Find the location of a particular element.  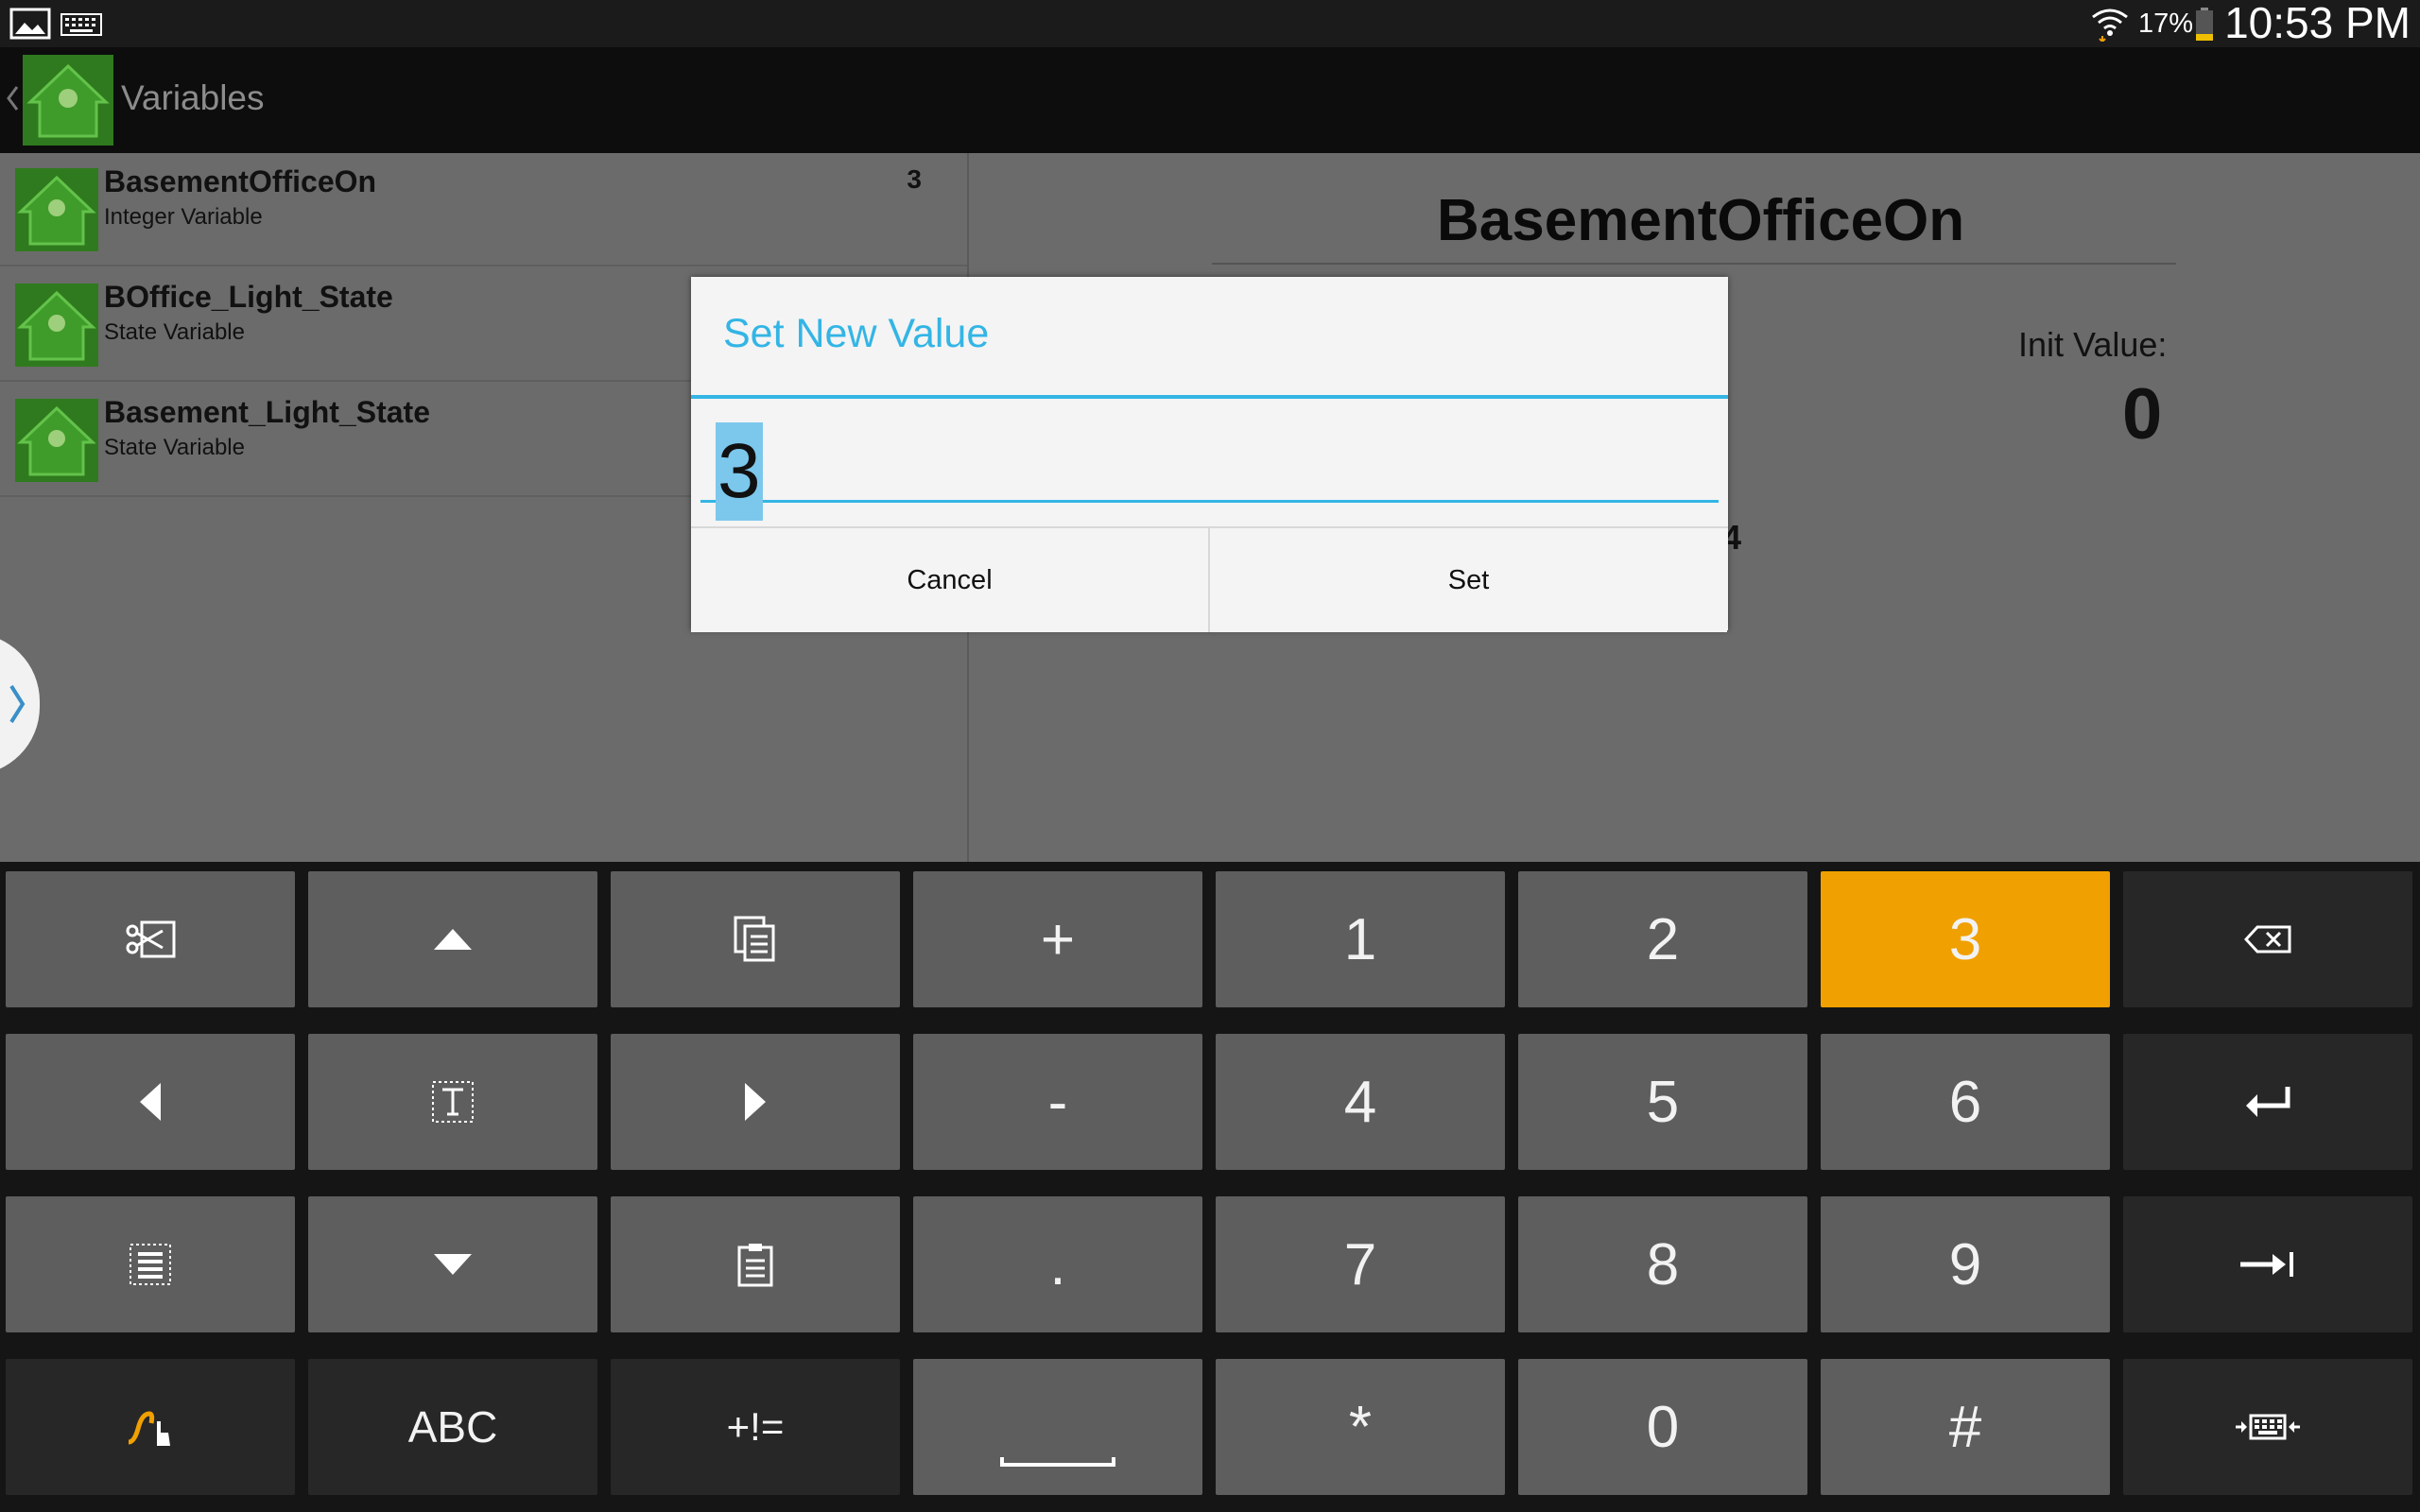

backspace-key is located at coordinates (2267, 939).